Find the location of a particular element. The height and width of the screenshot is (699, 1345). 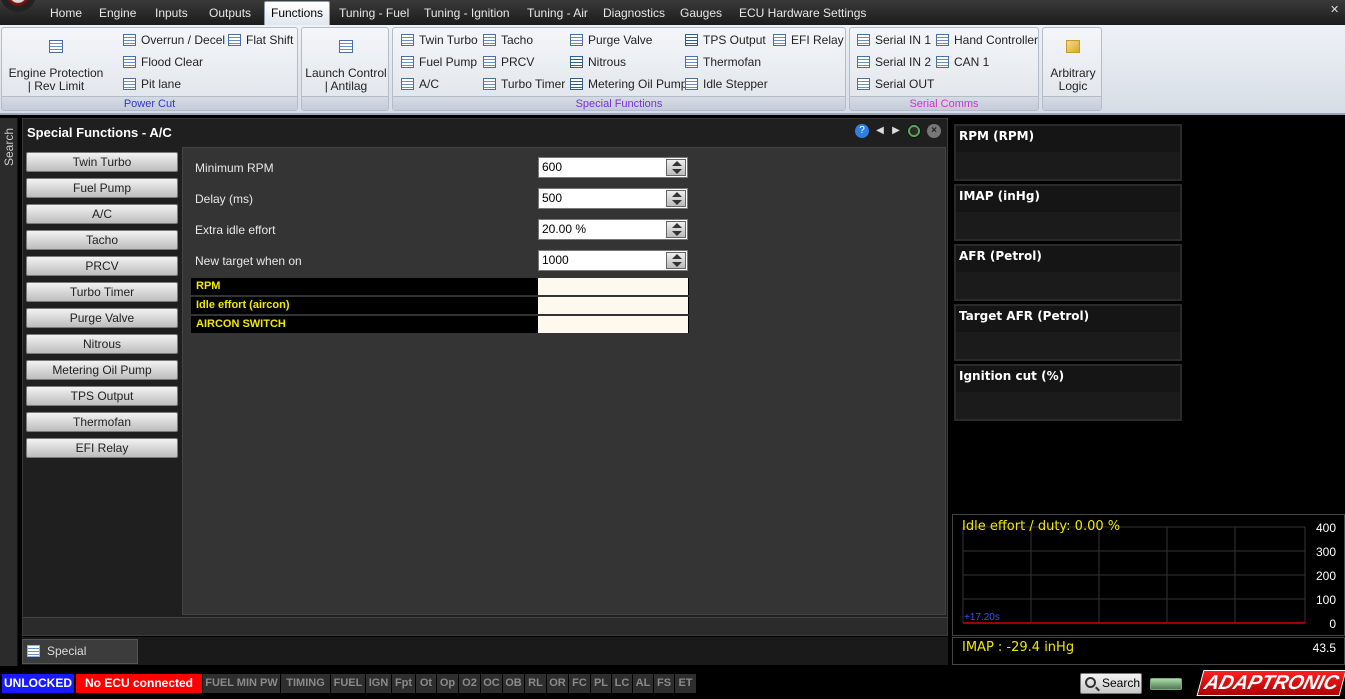

prcv-button: PRCV is located at coordinates (507, 62).